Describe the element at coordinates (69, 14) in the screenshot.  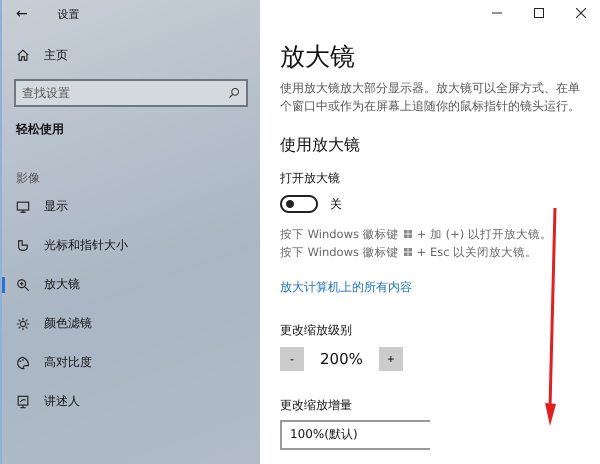
I see `window-title: 设置` at that location.